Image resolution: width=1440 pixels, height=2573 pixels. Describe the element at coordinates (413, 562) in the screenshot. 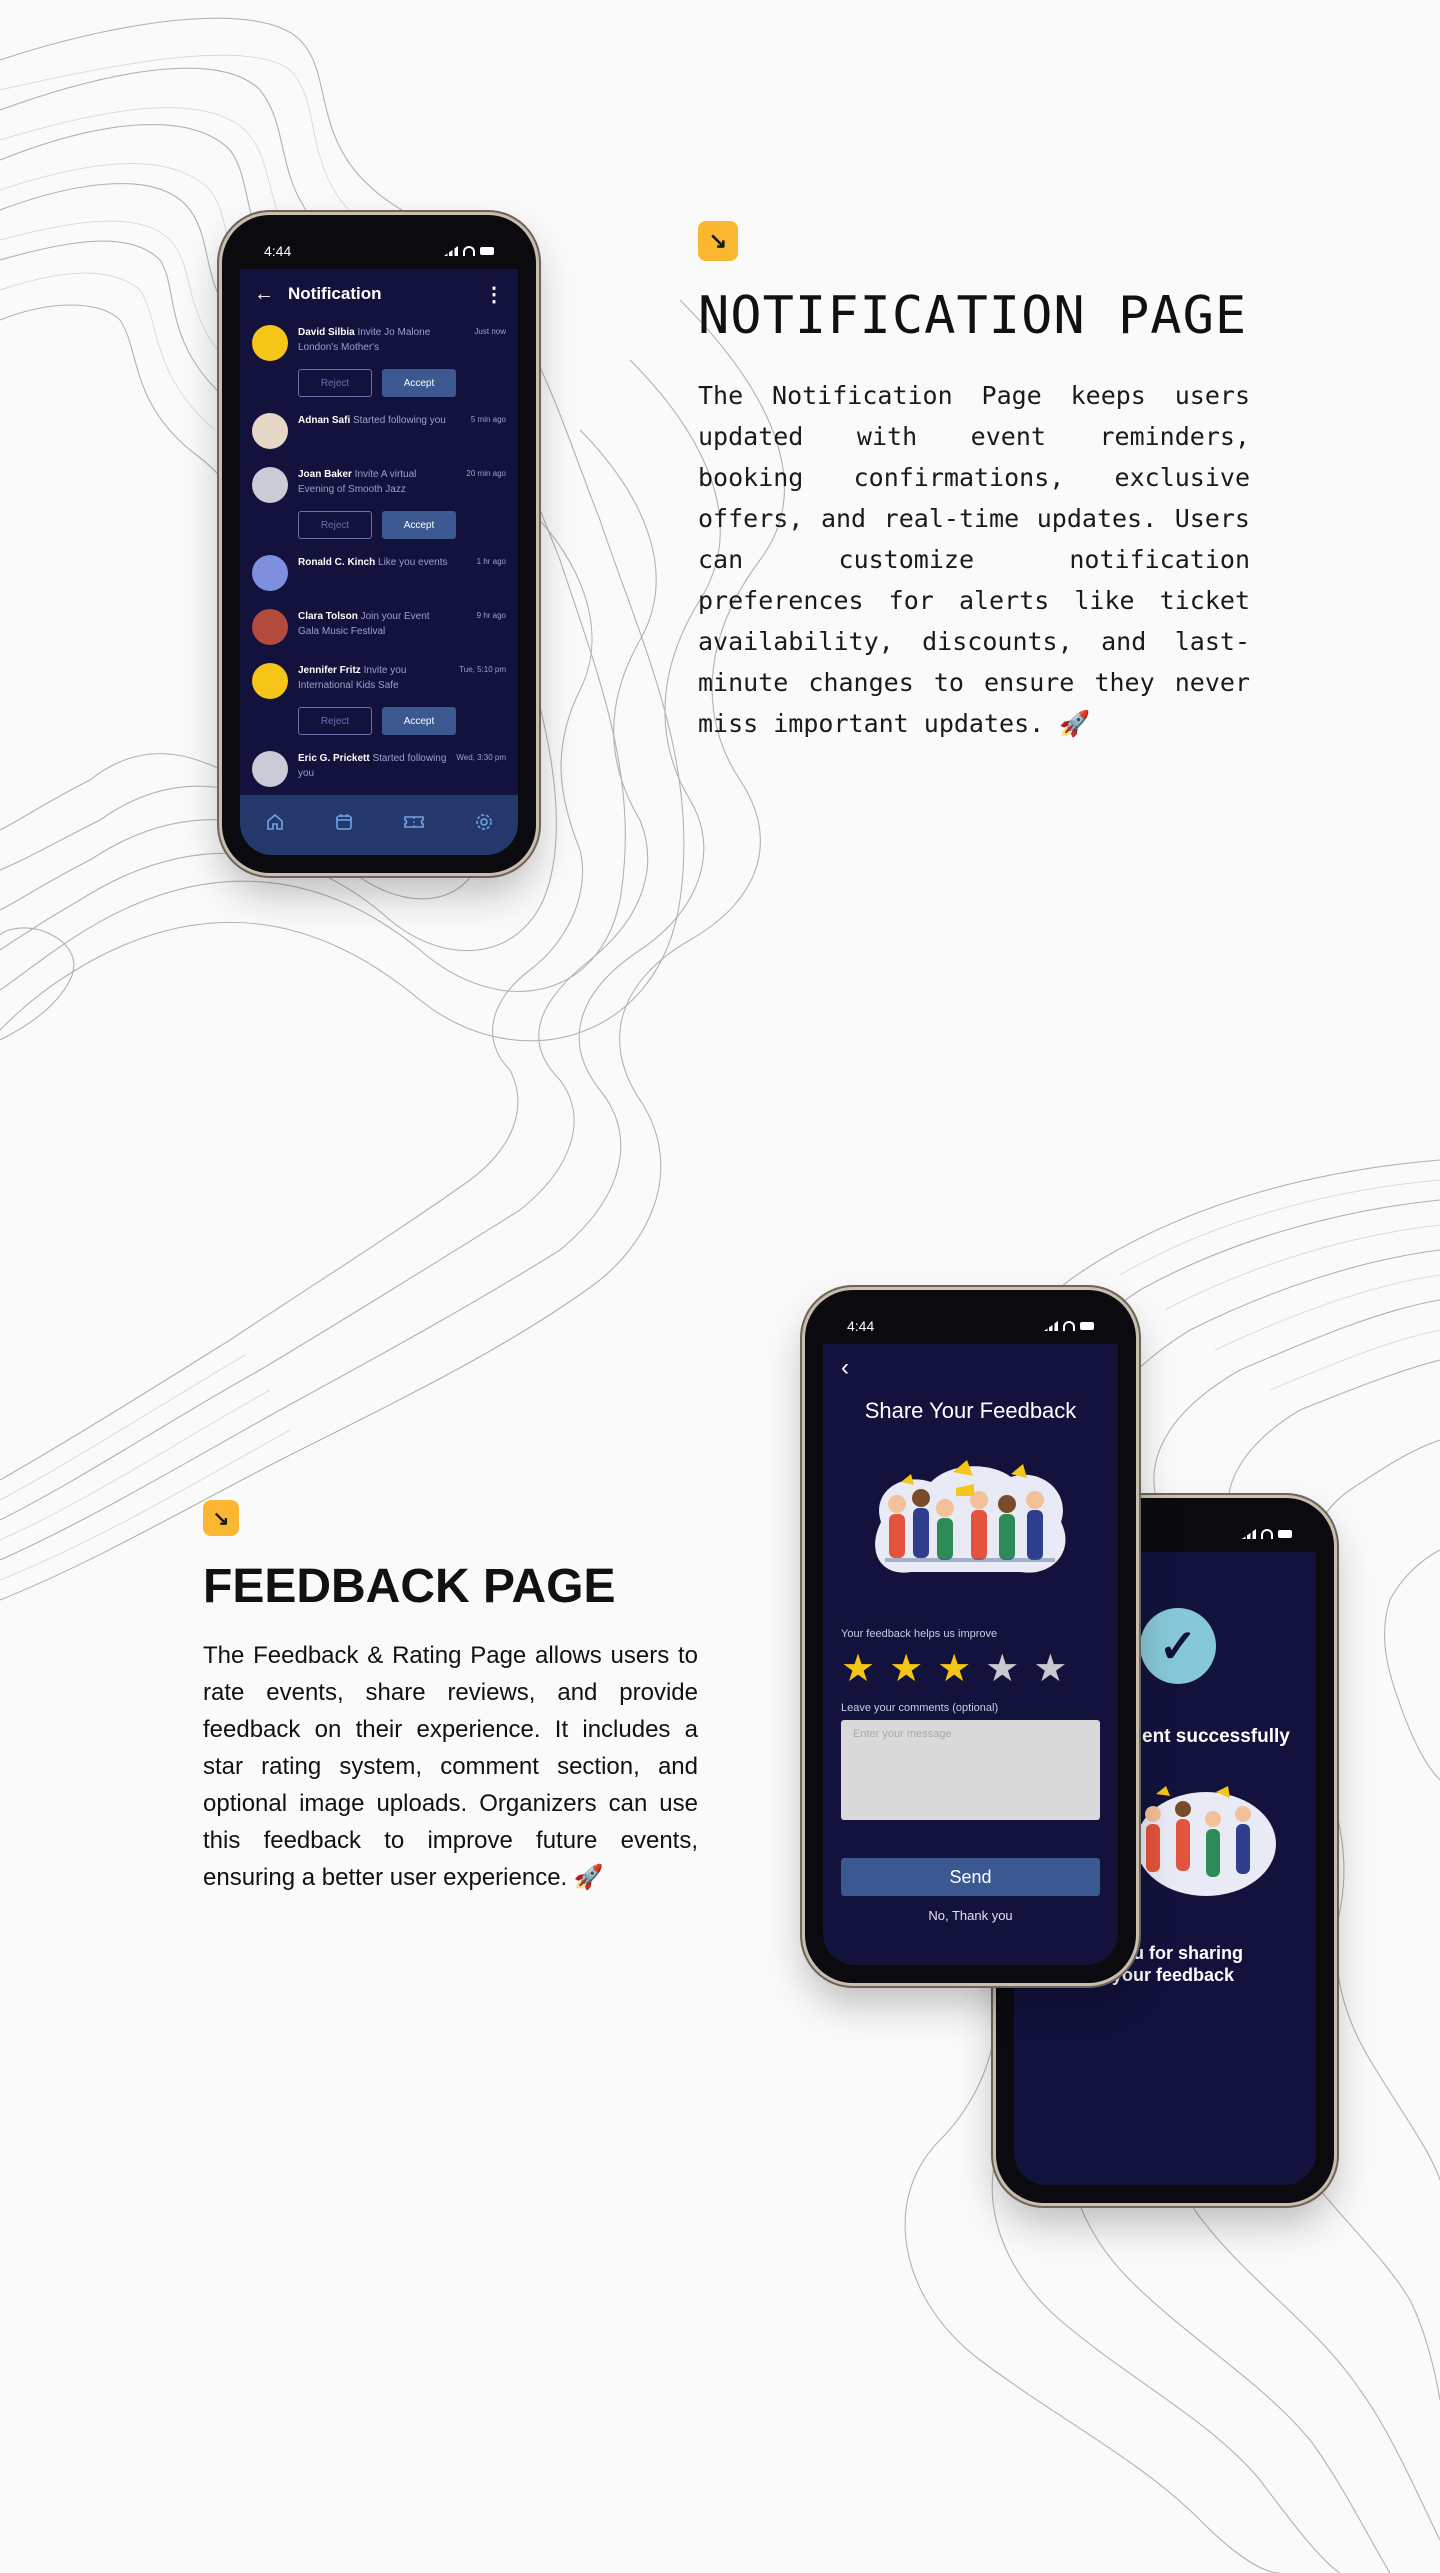

I see `notification-action: Like you events` at that location.